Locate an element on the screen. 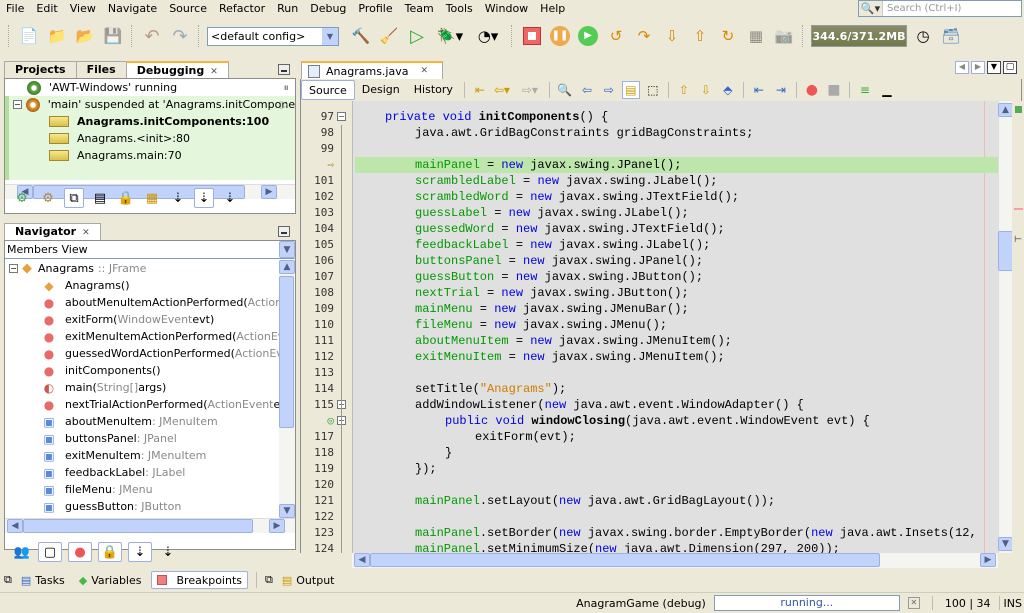  line-number: 111 is located at coordinates (317, 341).